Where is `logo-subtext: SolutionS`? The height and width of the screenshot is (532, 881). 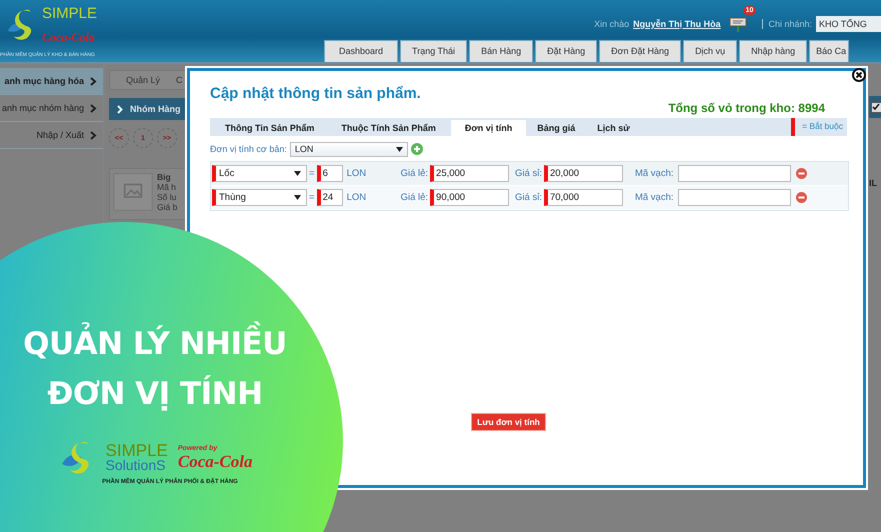
logo-subtext: SolutionS is located at coordinates (136, 465).